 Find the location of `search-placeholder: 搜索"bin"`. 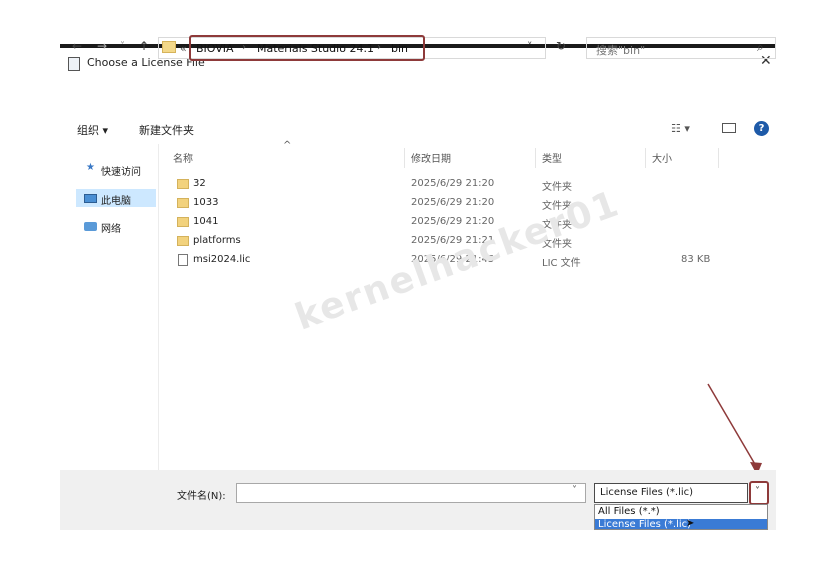

search-placeholder: 搜索"bin" is located at coordinates (621, 50).